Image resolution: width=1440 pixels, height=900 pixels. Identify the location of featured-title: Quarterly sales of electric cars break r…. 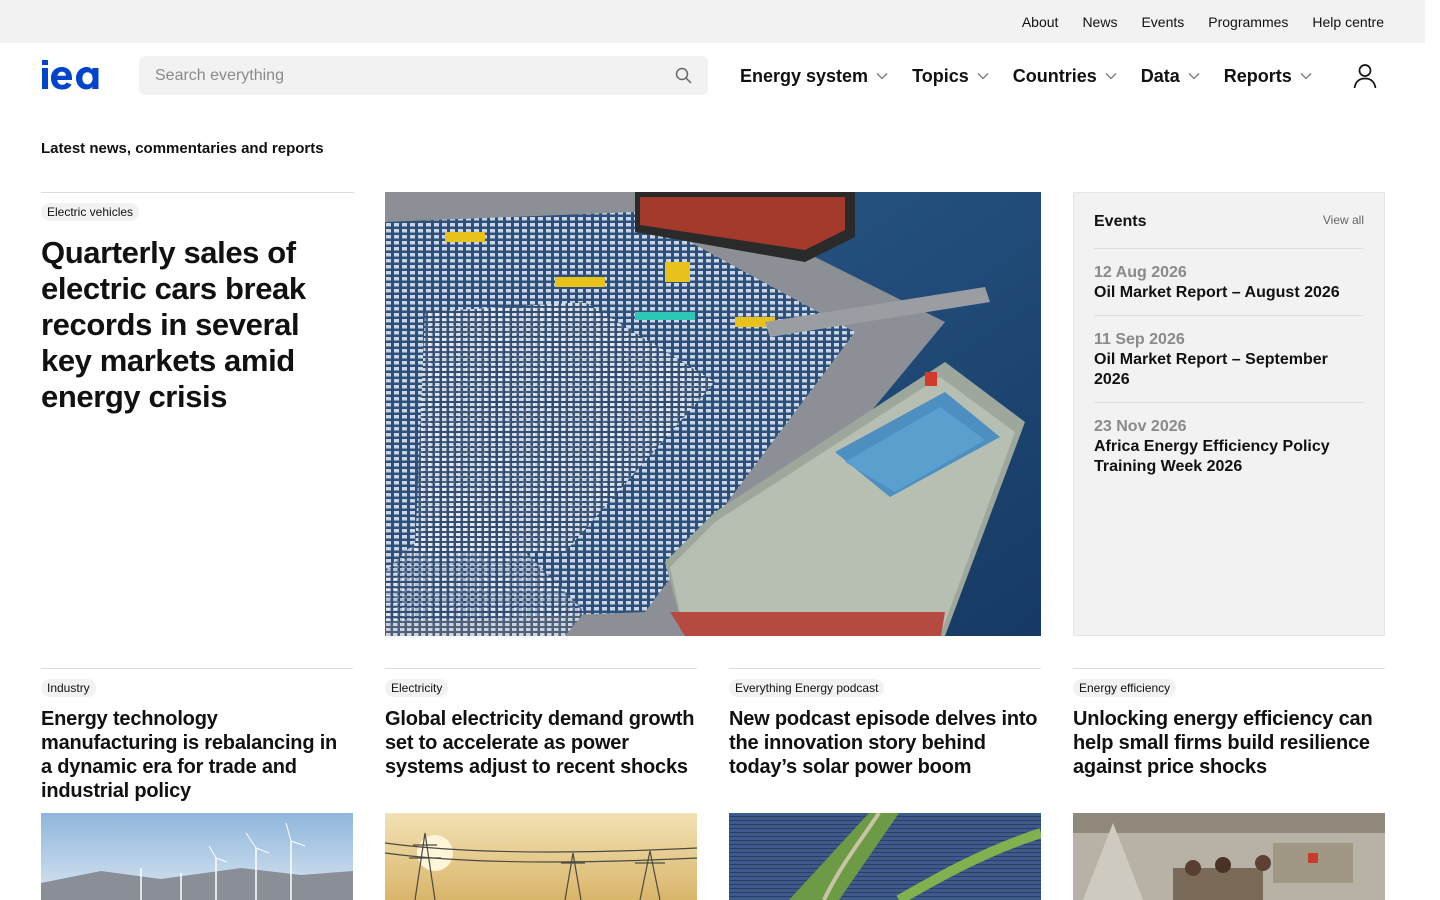
(197, 325).